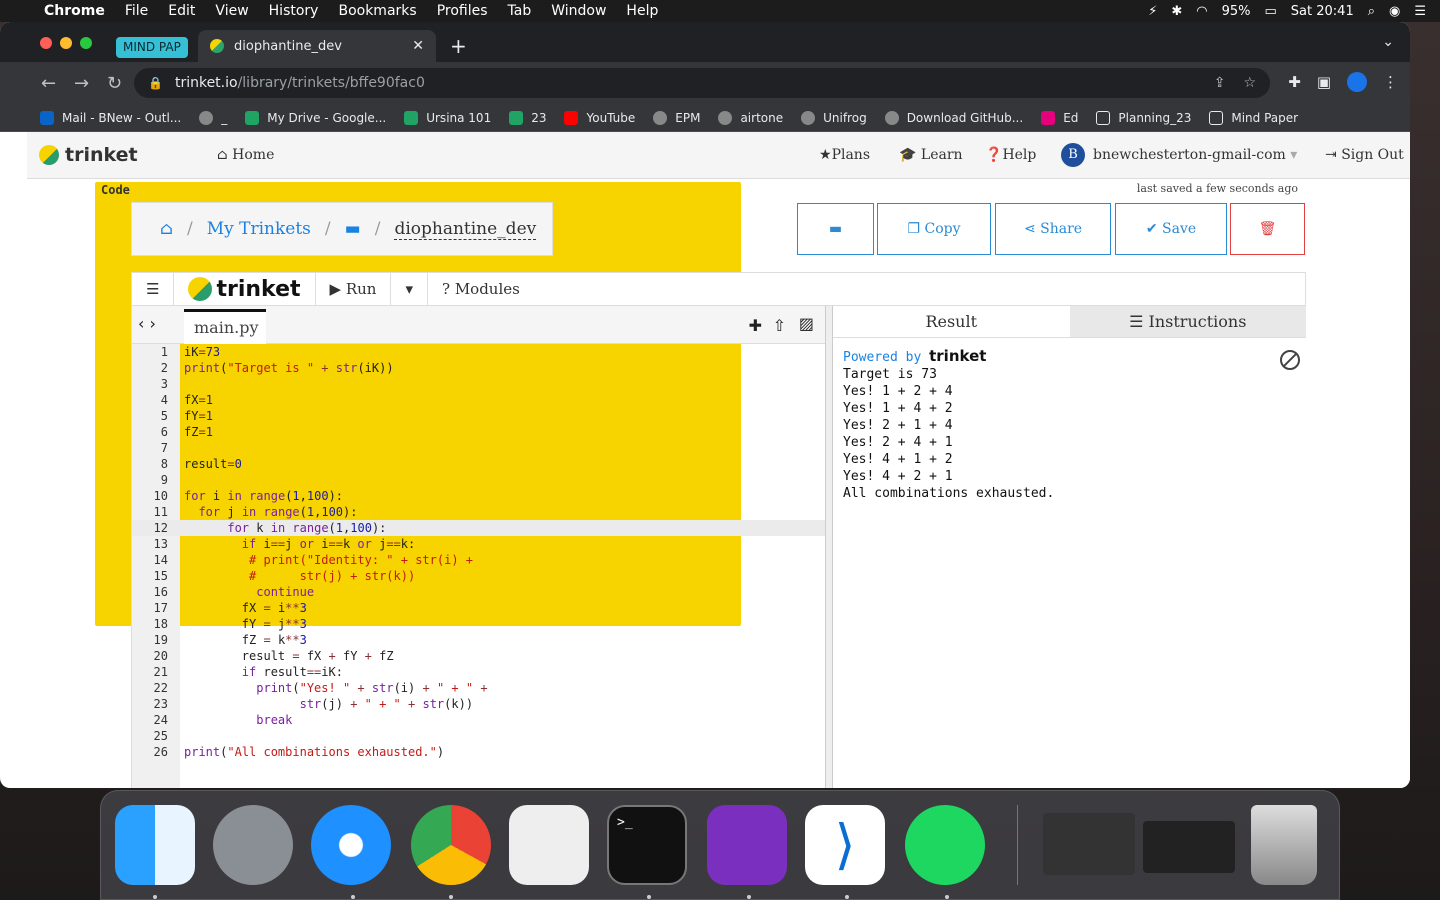 The image size is (1440, 900). I want to click on finder-icon, so click(155, 845).